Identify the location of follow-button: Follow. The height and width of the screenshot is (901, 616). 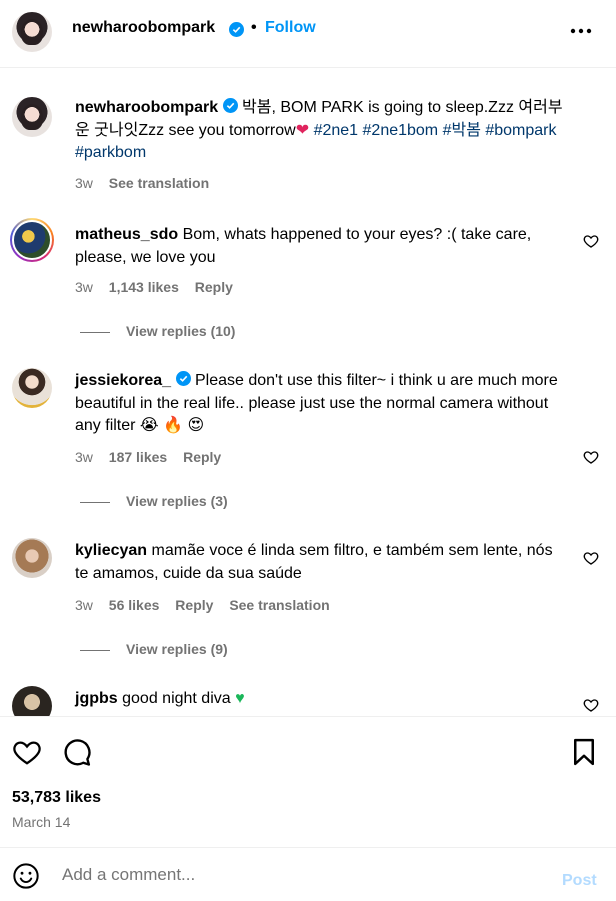
(290, 28).